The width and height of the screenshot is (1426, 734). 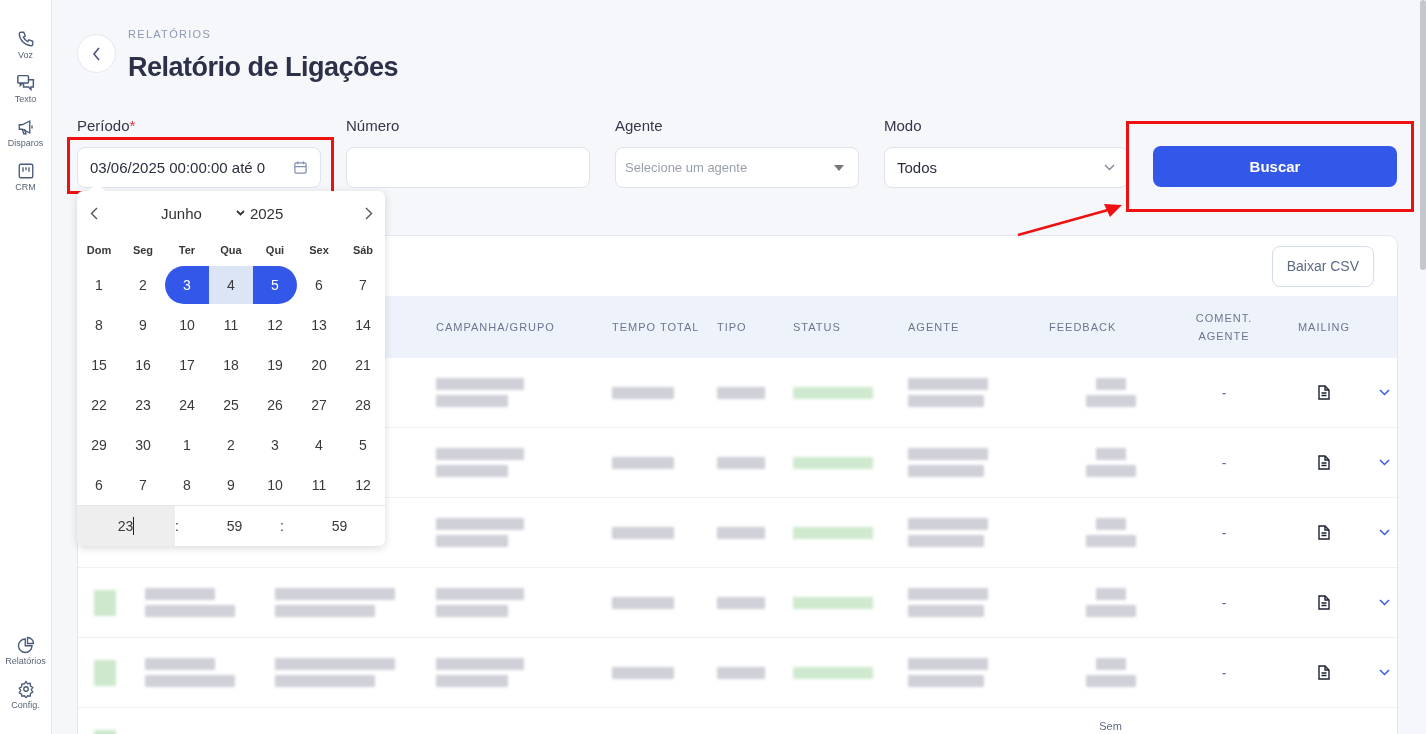 What do you see at coordinates (234, 526) in the screenshot?
I see `minutes-field: 59` at bounding box center [234, 526].